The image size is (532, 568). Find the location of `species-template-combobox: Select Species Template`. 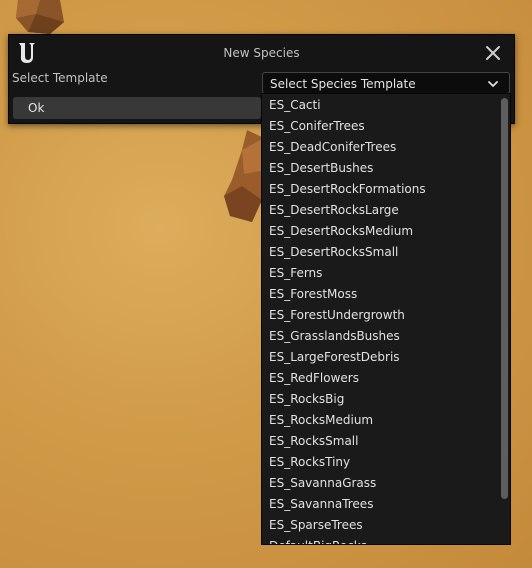

species-template-combobox: Select Species Template is located at coordinates (386, 83).